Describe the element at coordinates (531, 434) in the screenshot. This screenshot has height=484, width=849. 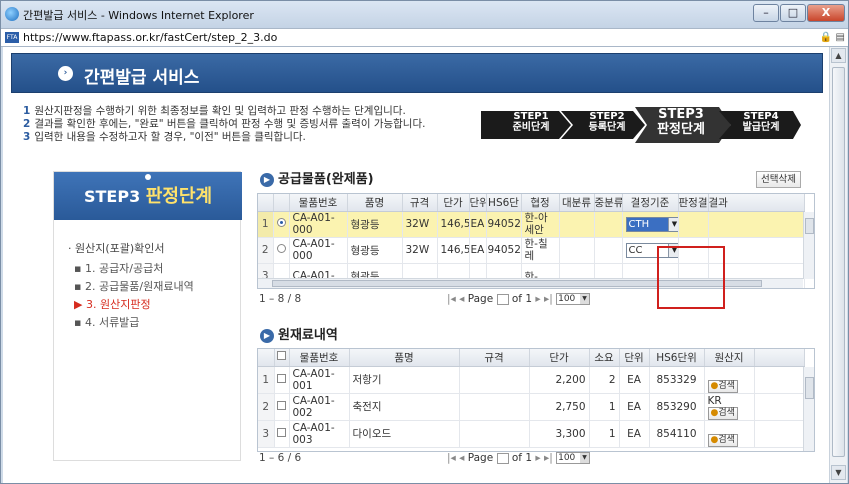
I see `table-row: 3 CA-A01-003 다이오드 3,300 1 EA 854110 ●검색` at that location.